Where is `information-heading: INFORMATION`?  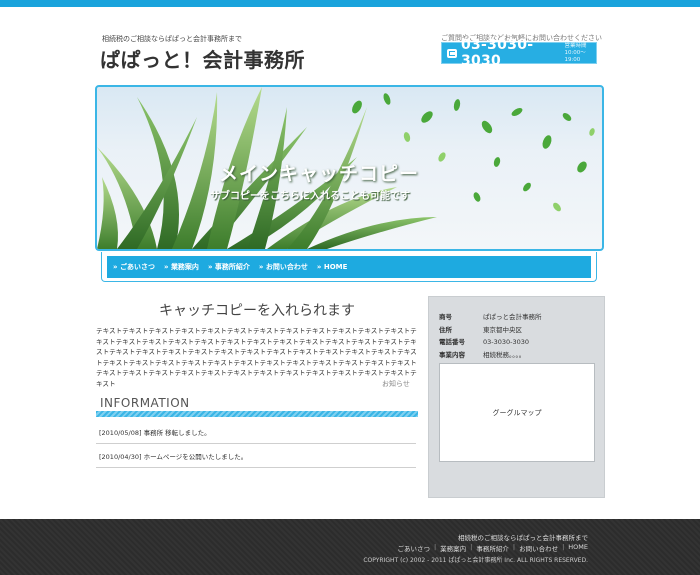
information-heading: INFORMATION is located at coordinates (145, 403).